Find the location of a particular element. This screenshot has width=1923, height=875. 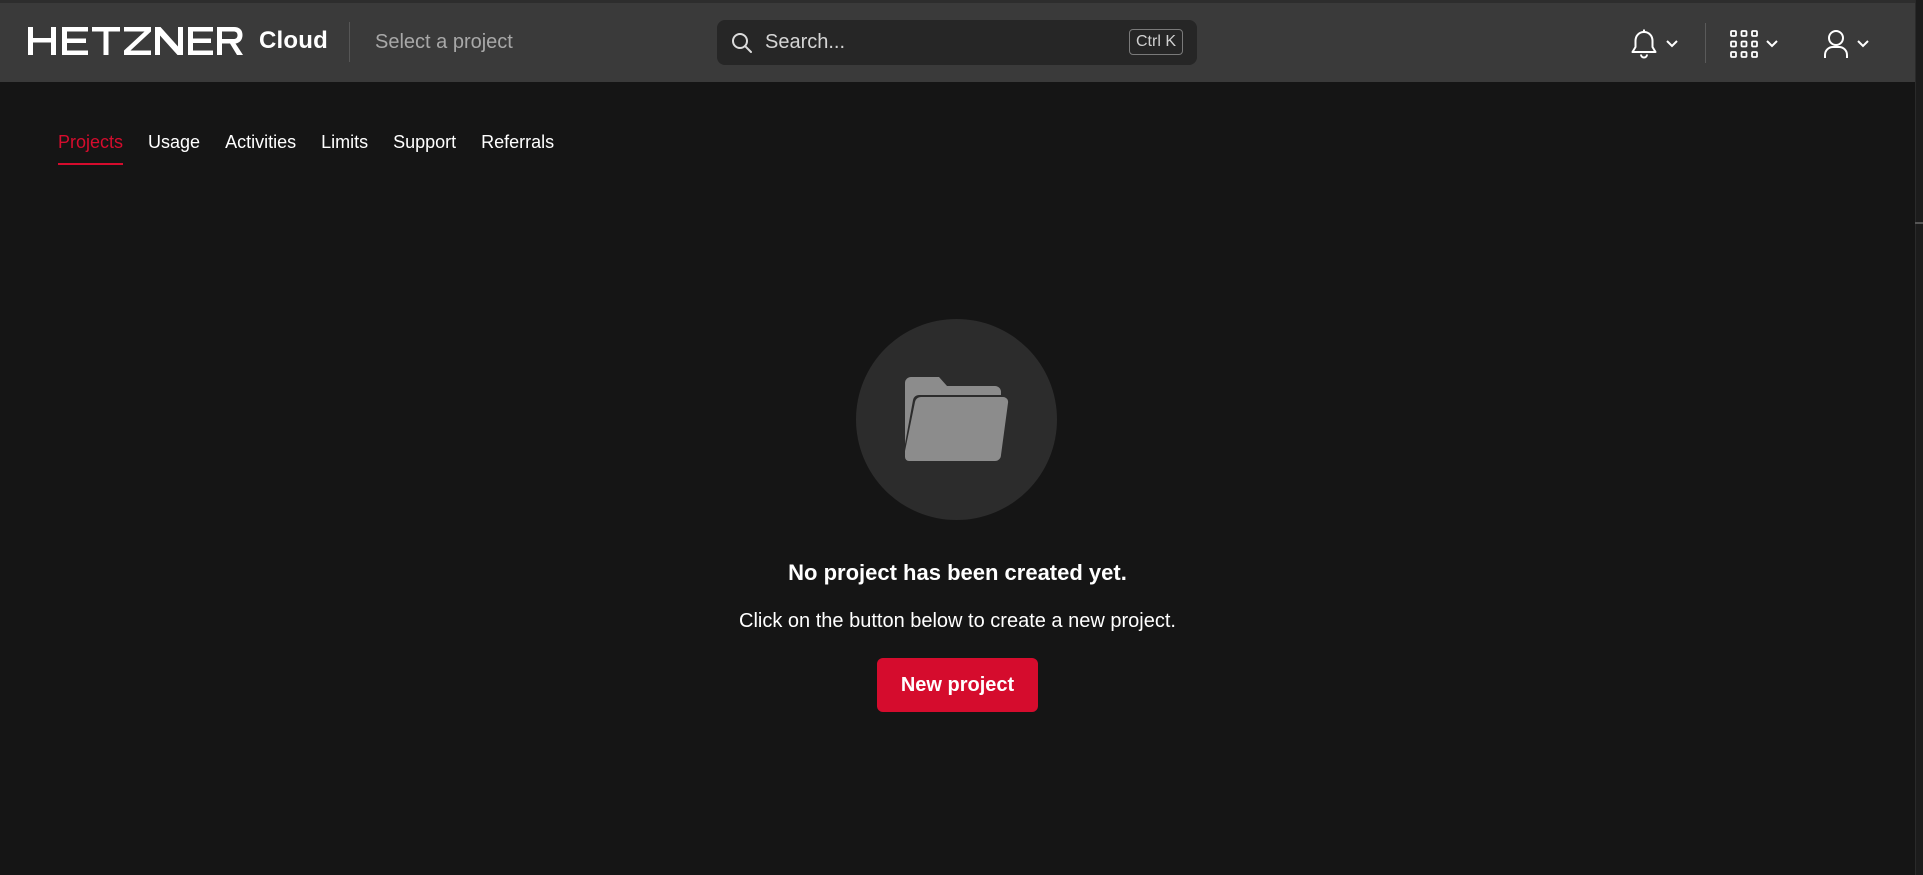

tab-activities: Activities is located at coordinates (260, 148).